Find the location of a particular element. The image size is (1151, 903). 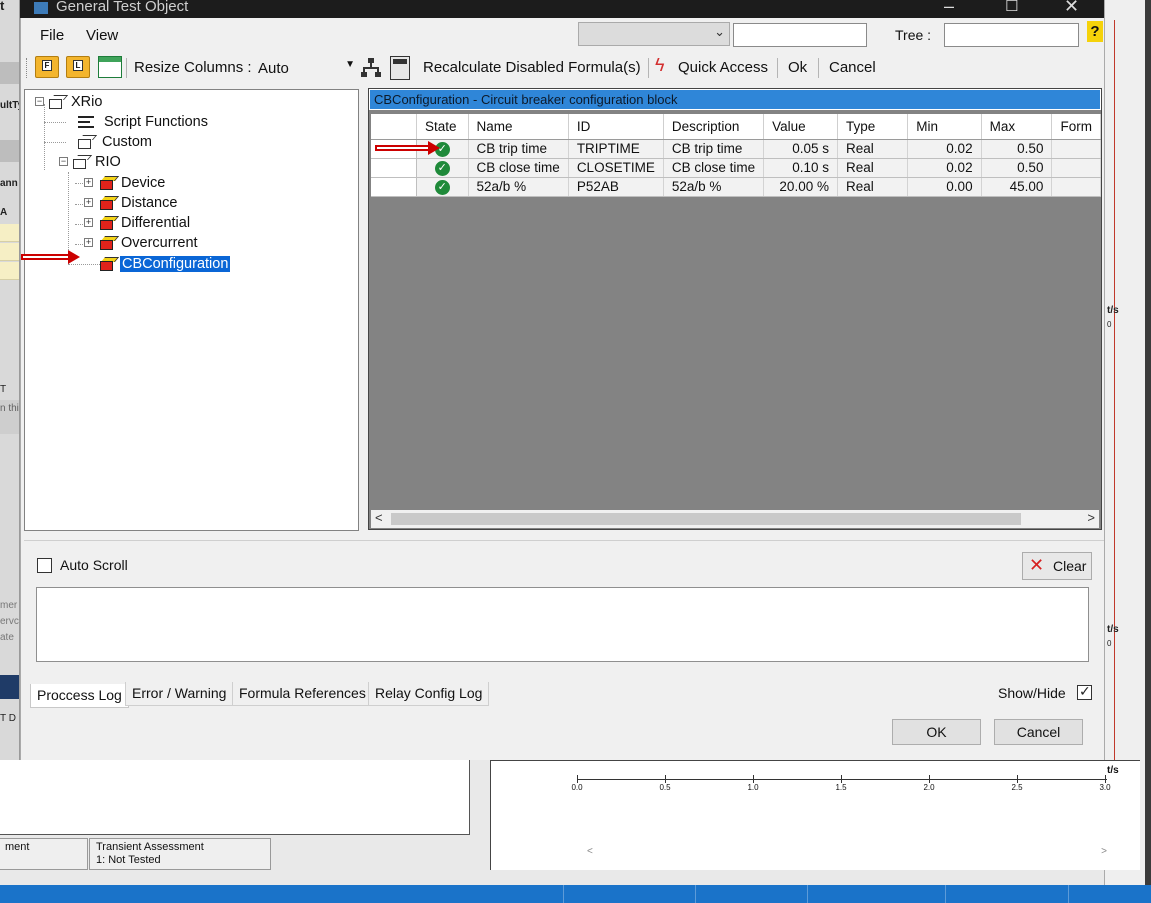

recalculate-button: Recalculate Disabled Formula(s) is located at coordinates (532, 67).